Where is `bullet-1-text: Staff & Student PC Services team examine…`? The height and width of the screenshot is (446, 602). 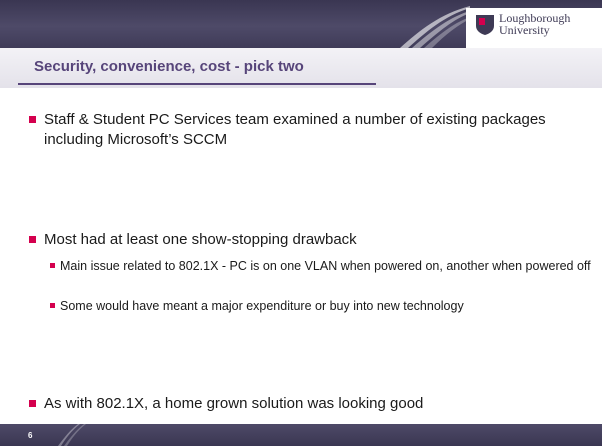 bullet-1-text: Staff & Student PC Services team examine… is located at coordinates (295, 129).